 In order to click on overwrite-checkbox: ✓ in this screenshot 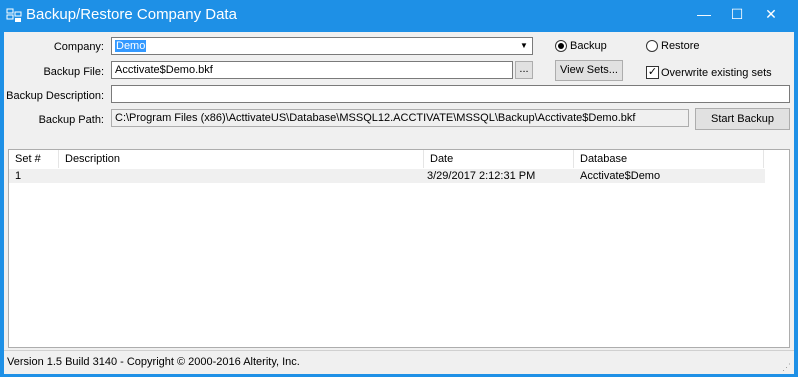, I will do `click(652, 72)`.